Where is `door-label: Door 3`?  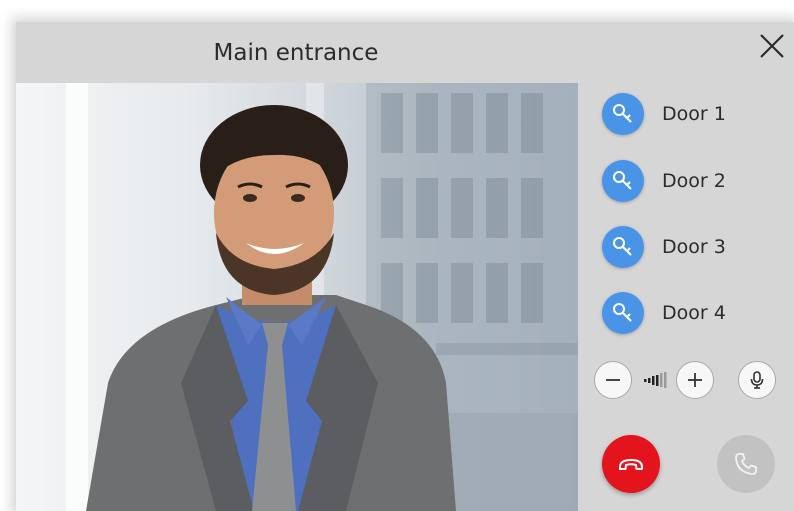
door-label: Door 3 is located at coordinates (694, 247).